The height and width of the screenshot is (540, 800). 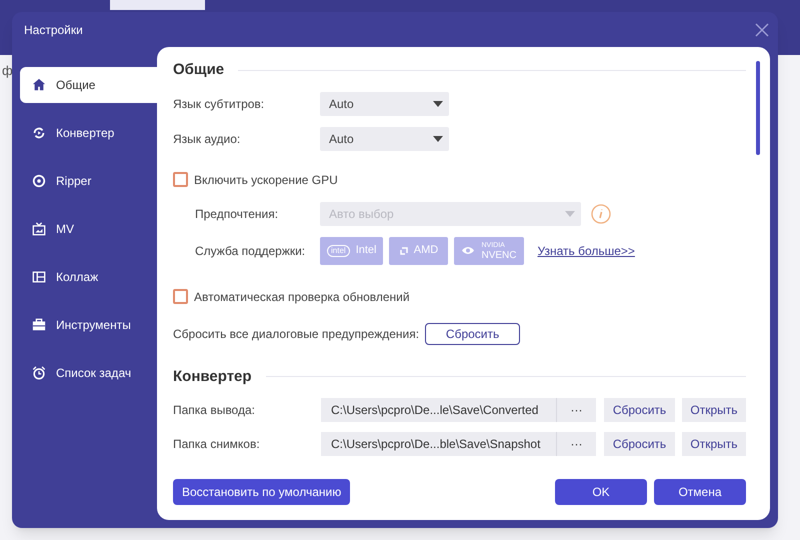 What do you see at coordinates (601, 492) in the screenshot?
I see `ok-button: OK` at bounding box center [601, 492].